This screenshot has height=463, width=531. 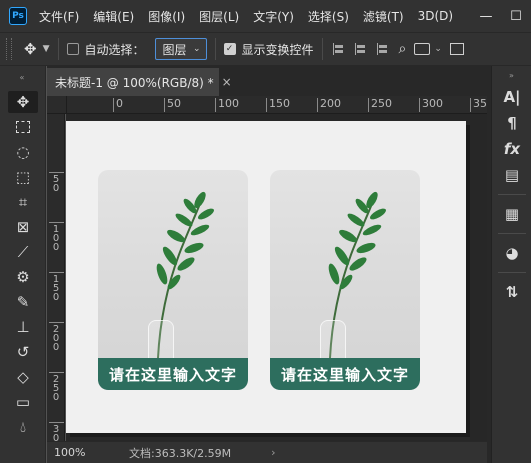 What do you see at coordinates (174, 49) in the screenshot?
I see `auto-select-target-value: 图层` at bounding box center [174, 49].